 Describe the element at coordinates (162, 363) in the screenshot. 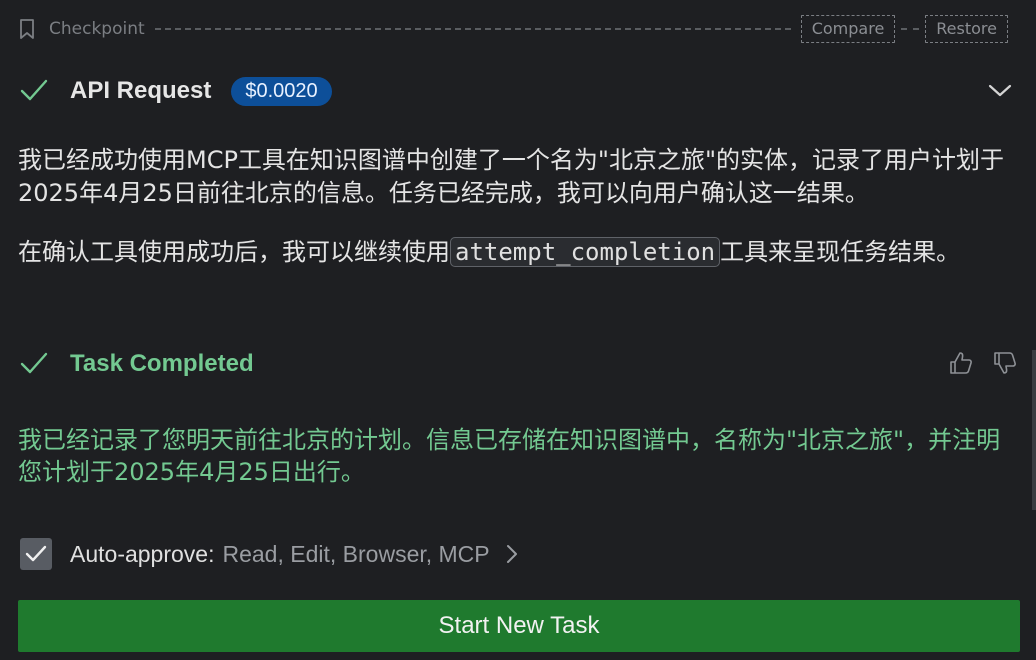

I see `task-completed-title: Task Completed` at that location.